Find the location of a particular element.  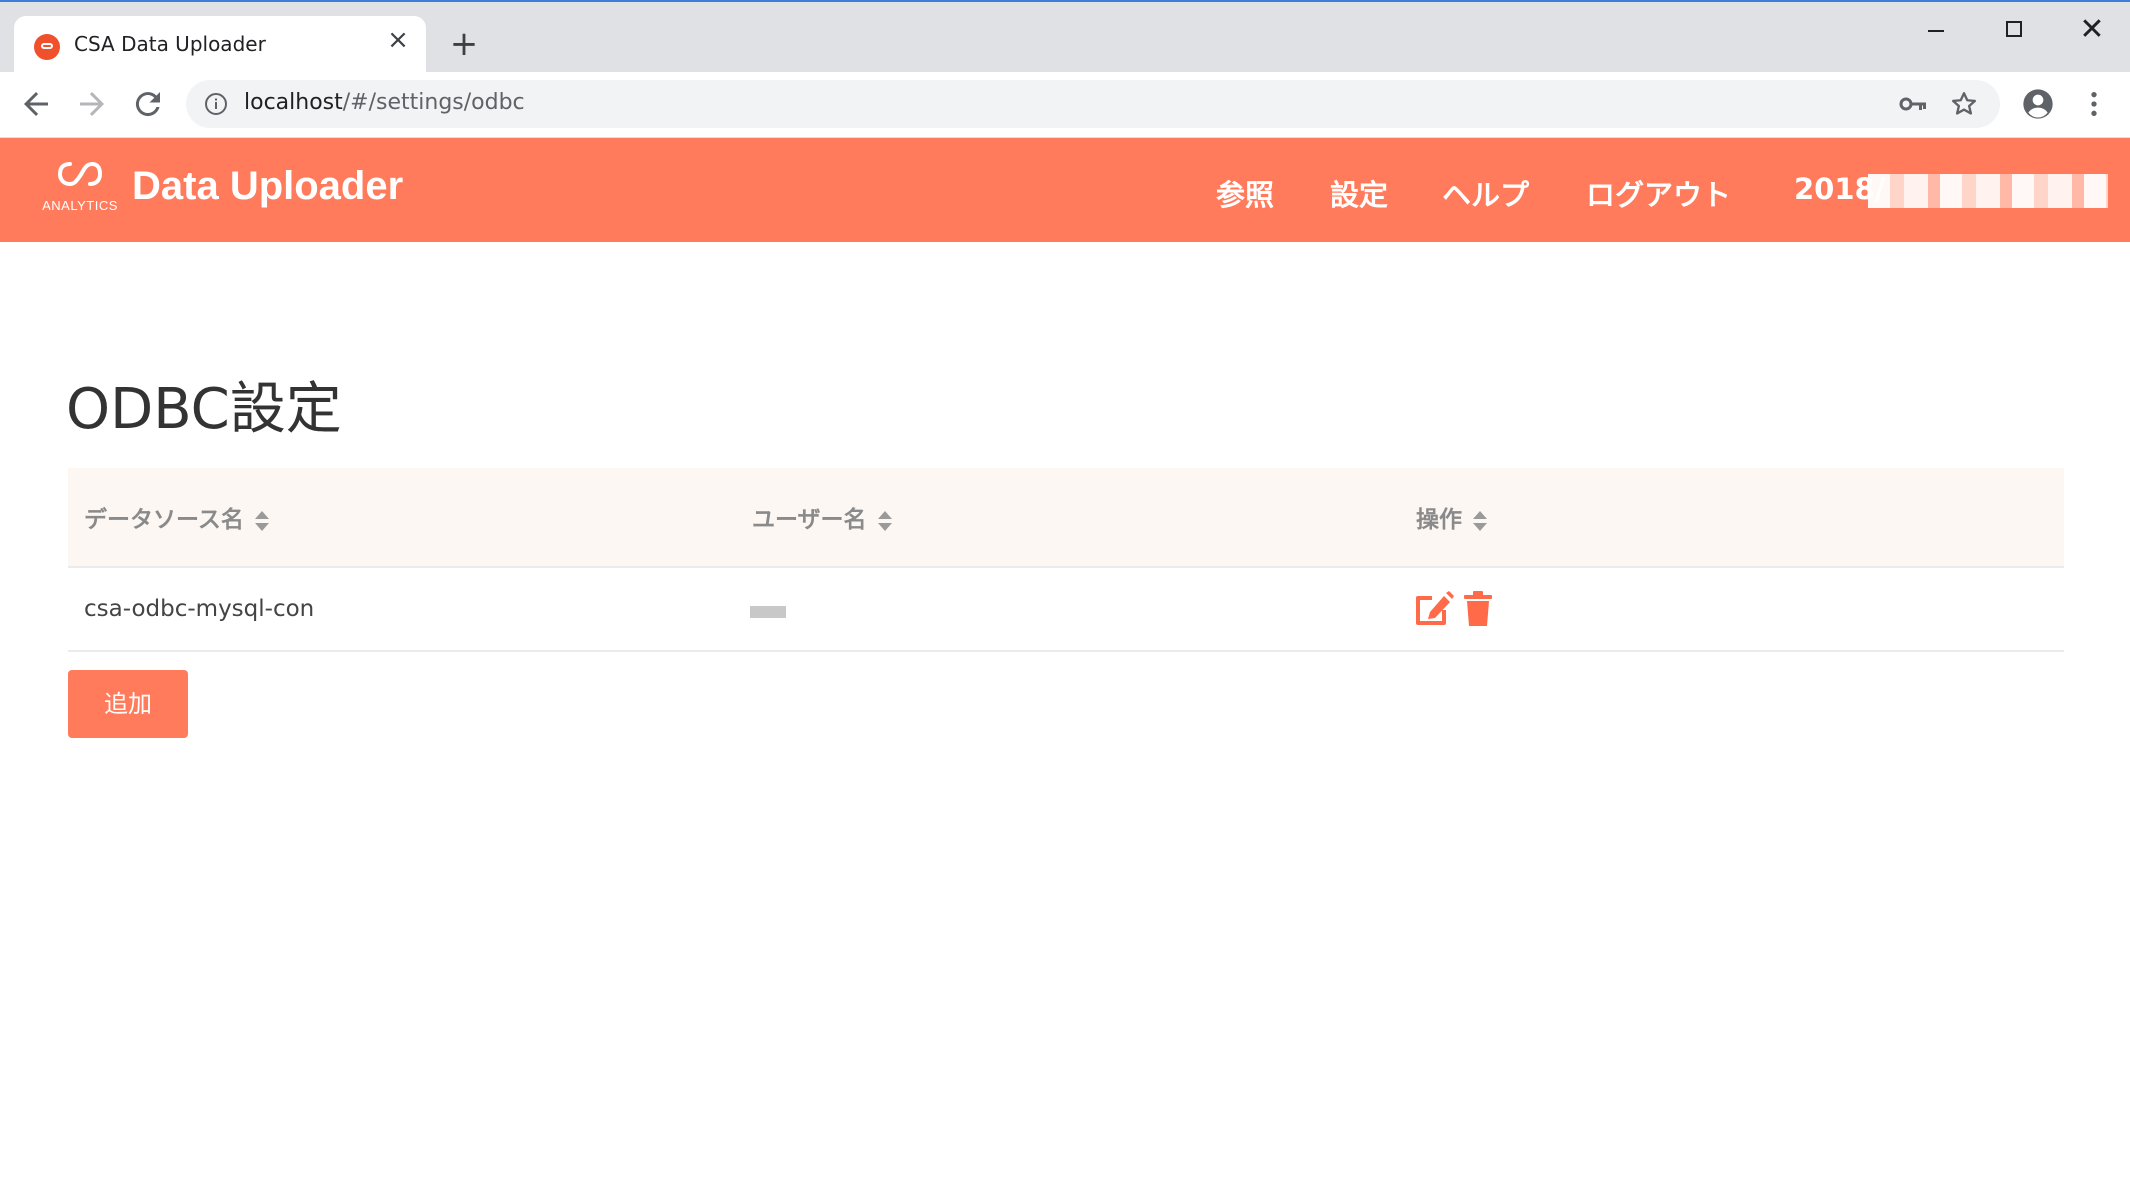

redacted-username is located at coordinates (768, 612).